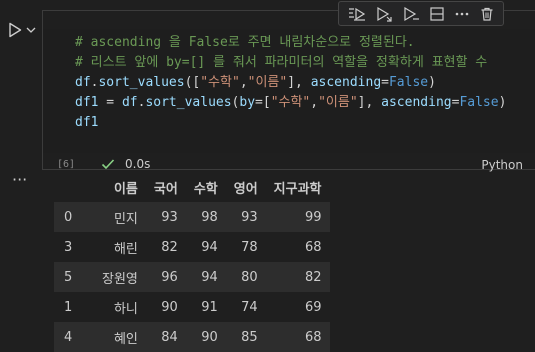 This screenshot has height=352, width=535. What do you see at coordinates (19, 179) in the screenshot?
I see `output-menu-button: ···` at bounding box center [19, 179].